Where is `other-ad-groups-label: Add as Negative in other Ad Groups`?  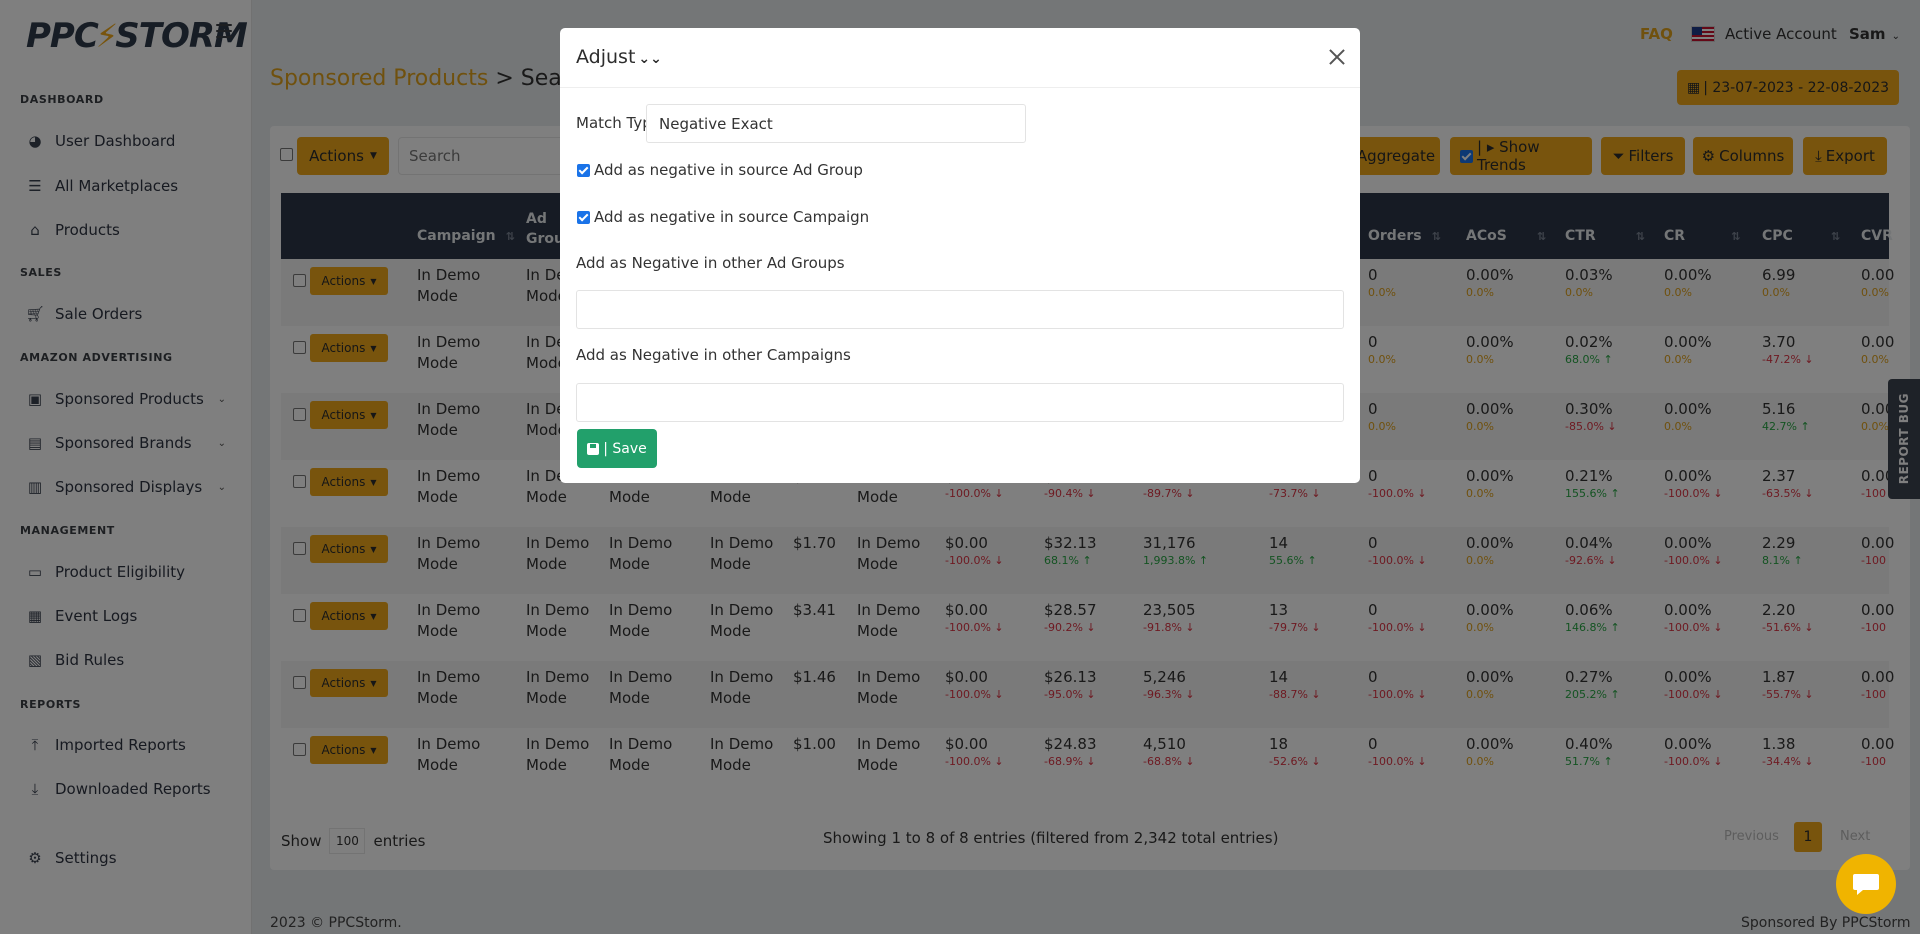
other-ad-groups-label: Add as Negative in other Ad Groups is located at coordinates (710, 263).